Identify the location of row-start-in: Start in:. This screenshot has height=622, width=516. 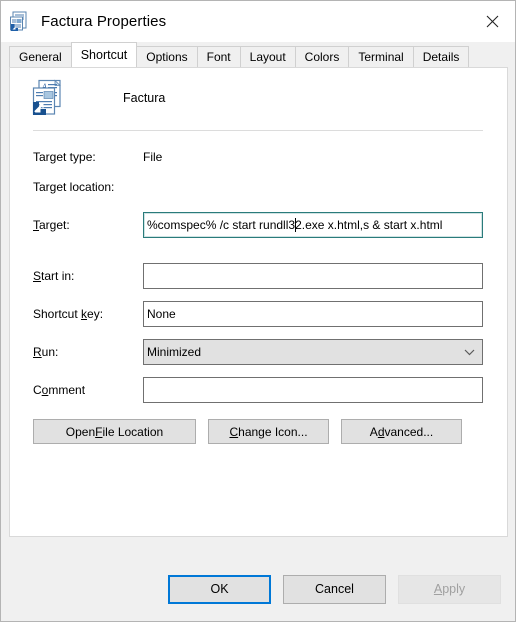
(258, 276).